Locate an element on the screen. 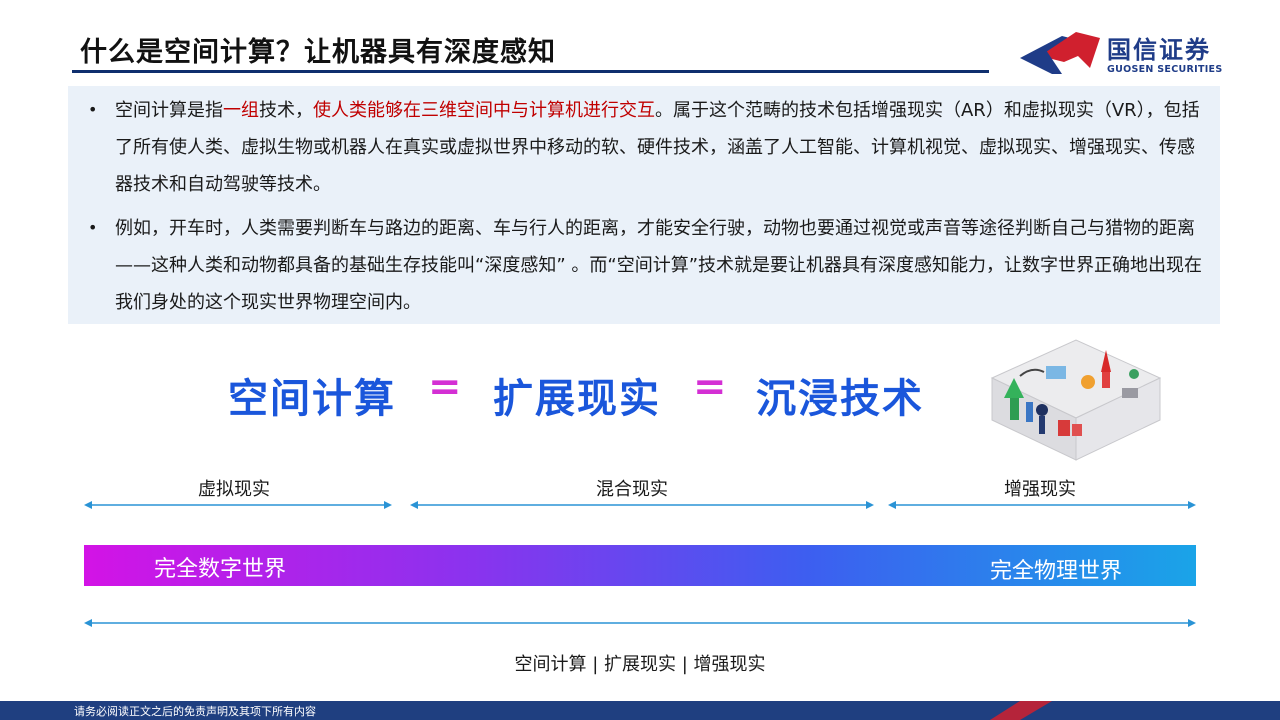  full-range-arrow-icon is located at coordinates (640, 623).